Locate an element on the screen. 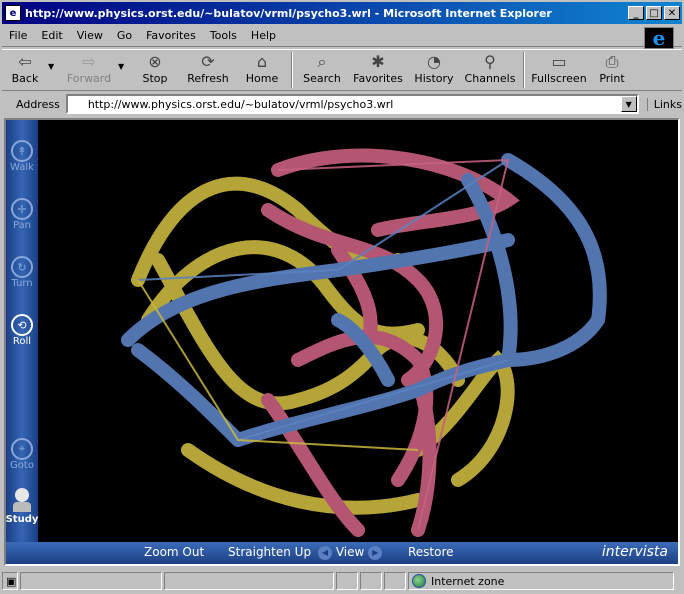  print-label: Print is located at coordinates (612, 78).